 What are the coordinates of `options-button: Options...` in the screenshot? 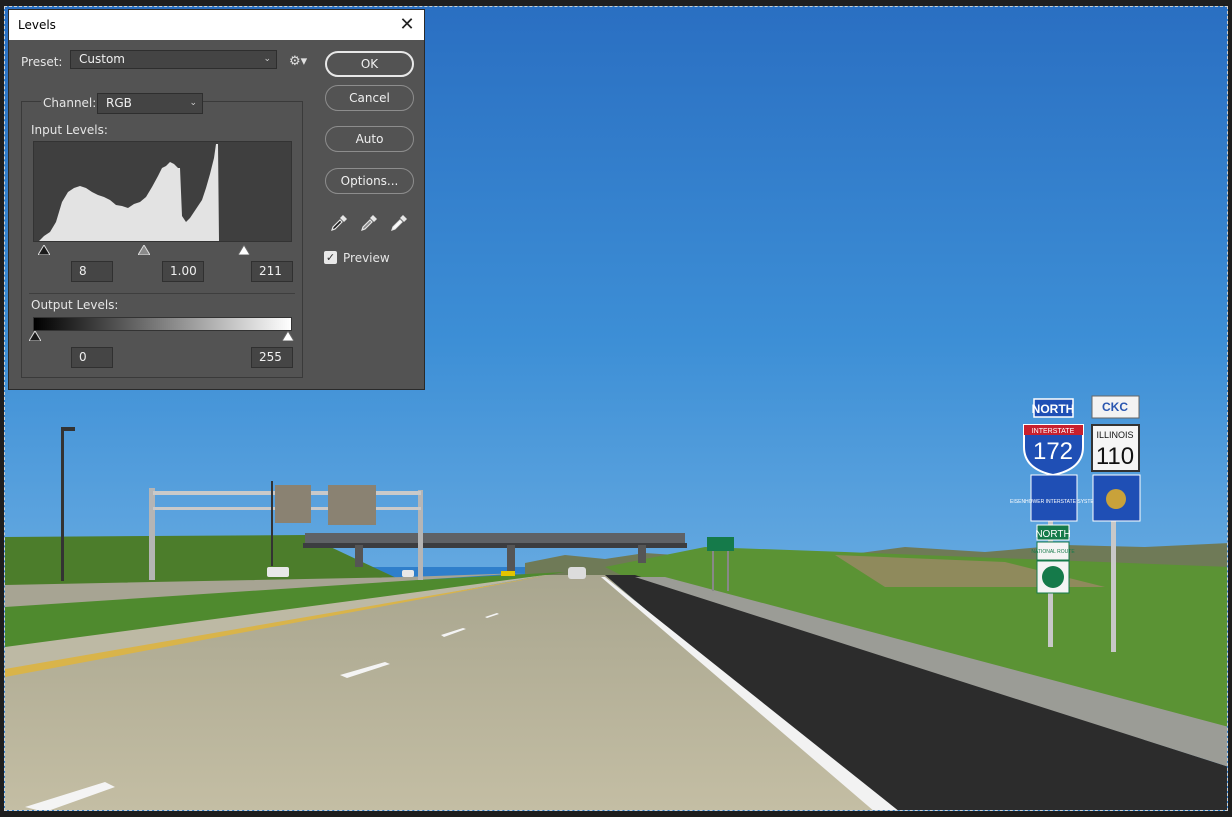 It's located at (369, 181).